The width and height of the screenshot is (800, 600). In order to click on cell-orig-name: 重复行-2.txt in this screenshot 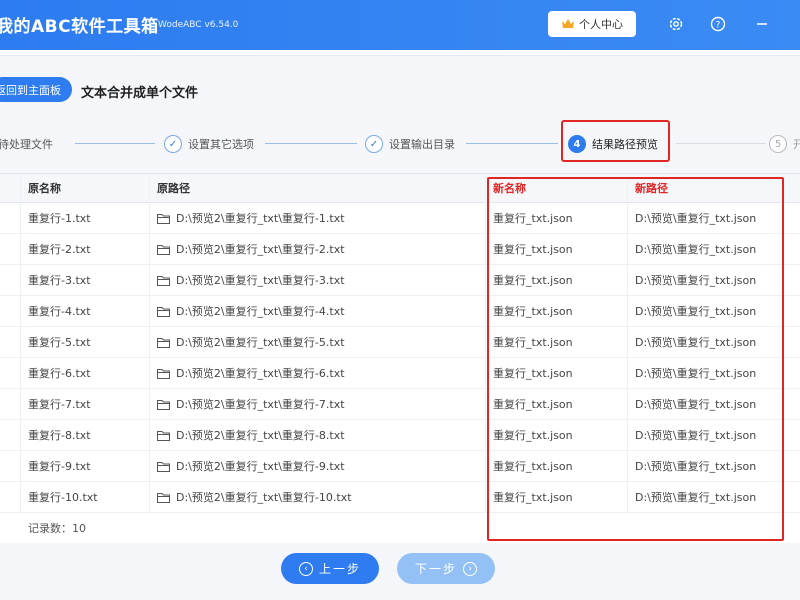, I will do `click(59, 249)`.